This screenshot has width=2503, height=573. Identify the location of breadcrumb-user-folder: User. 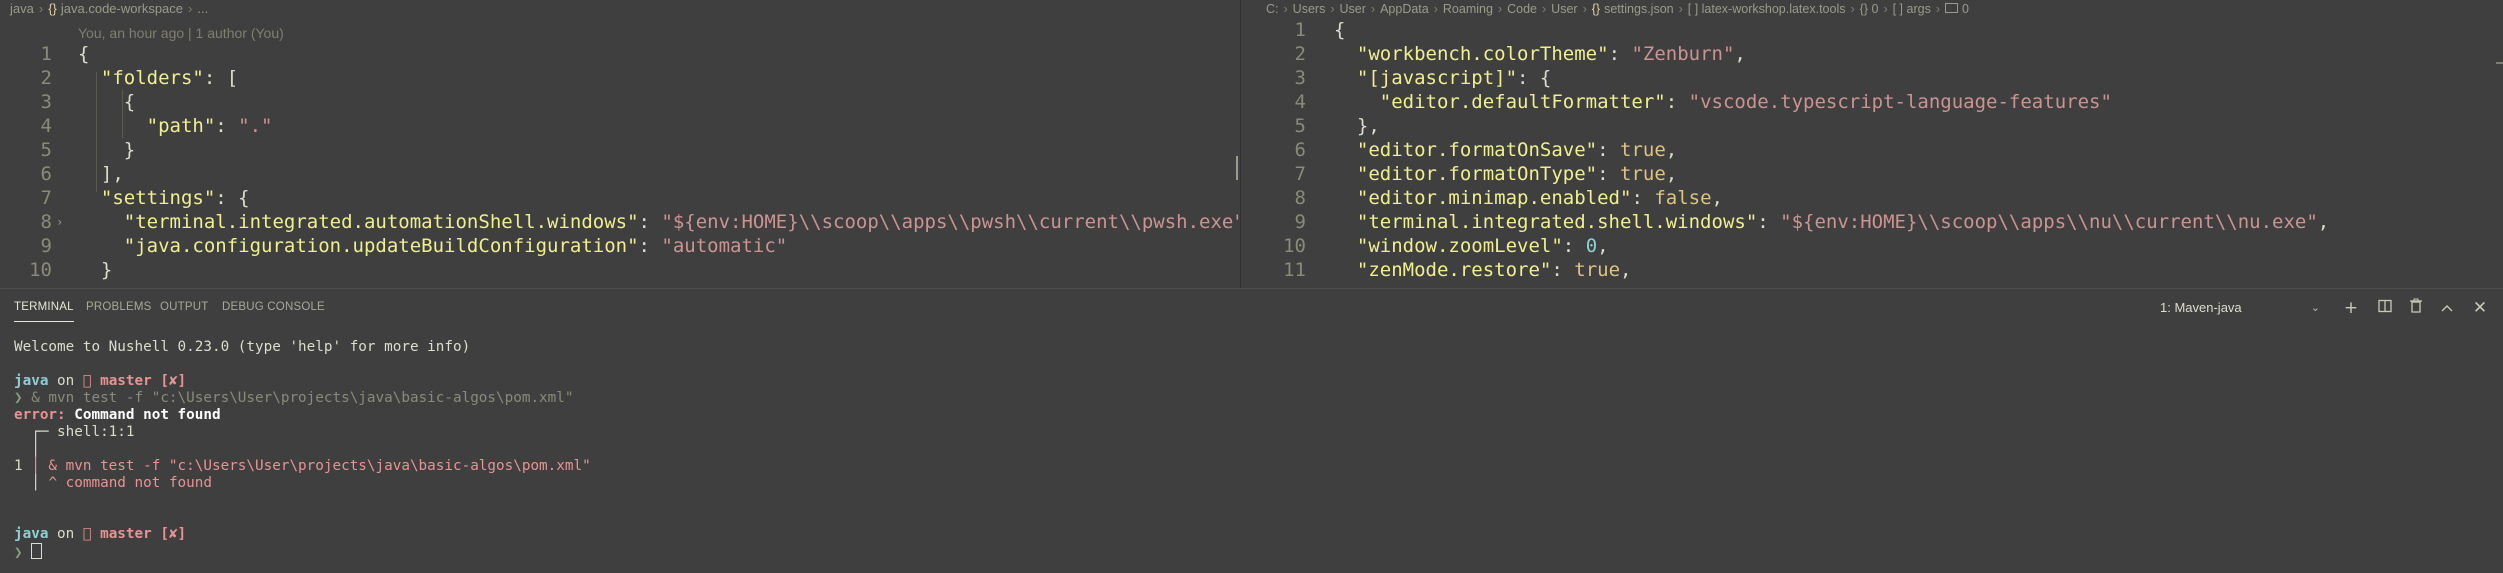
(1564, 9).